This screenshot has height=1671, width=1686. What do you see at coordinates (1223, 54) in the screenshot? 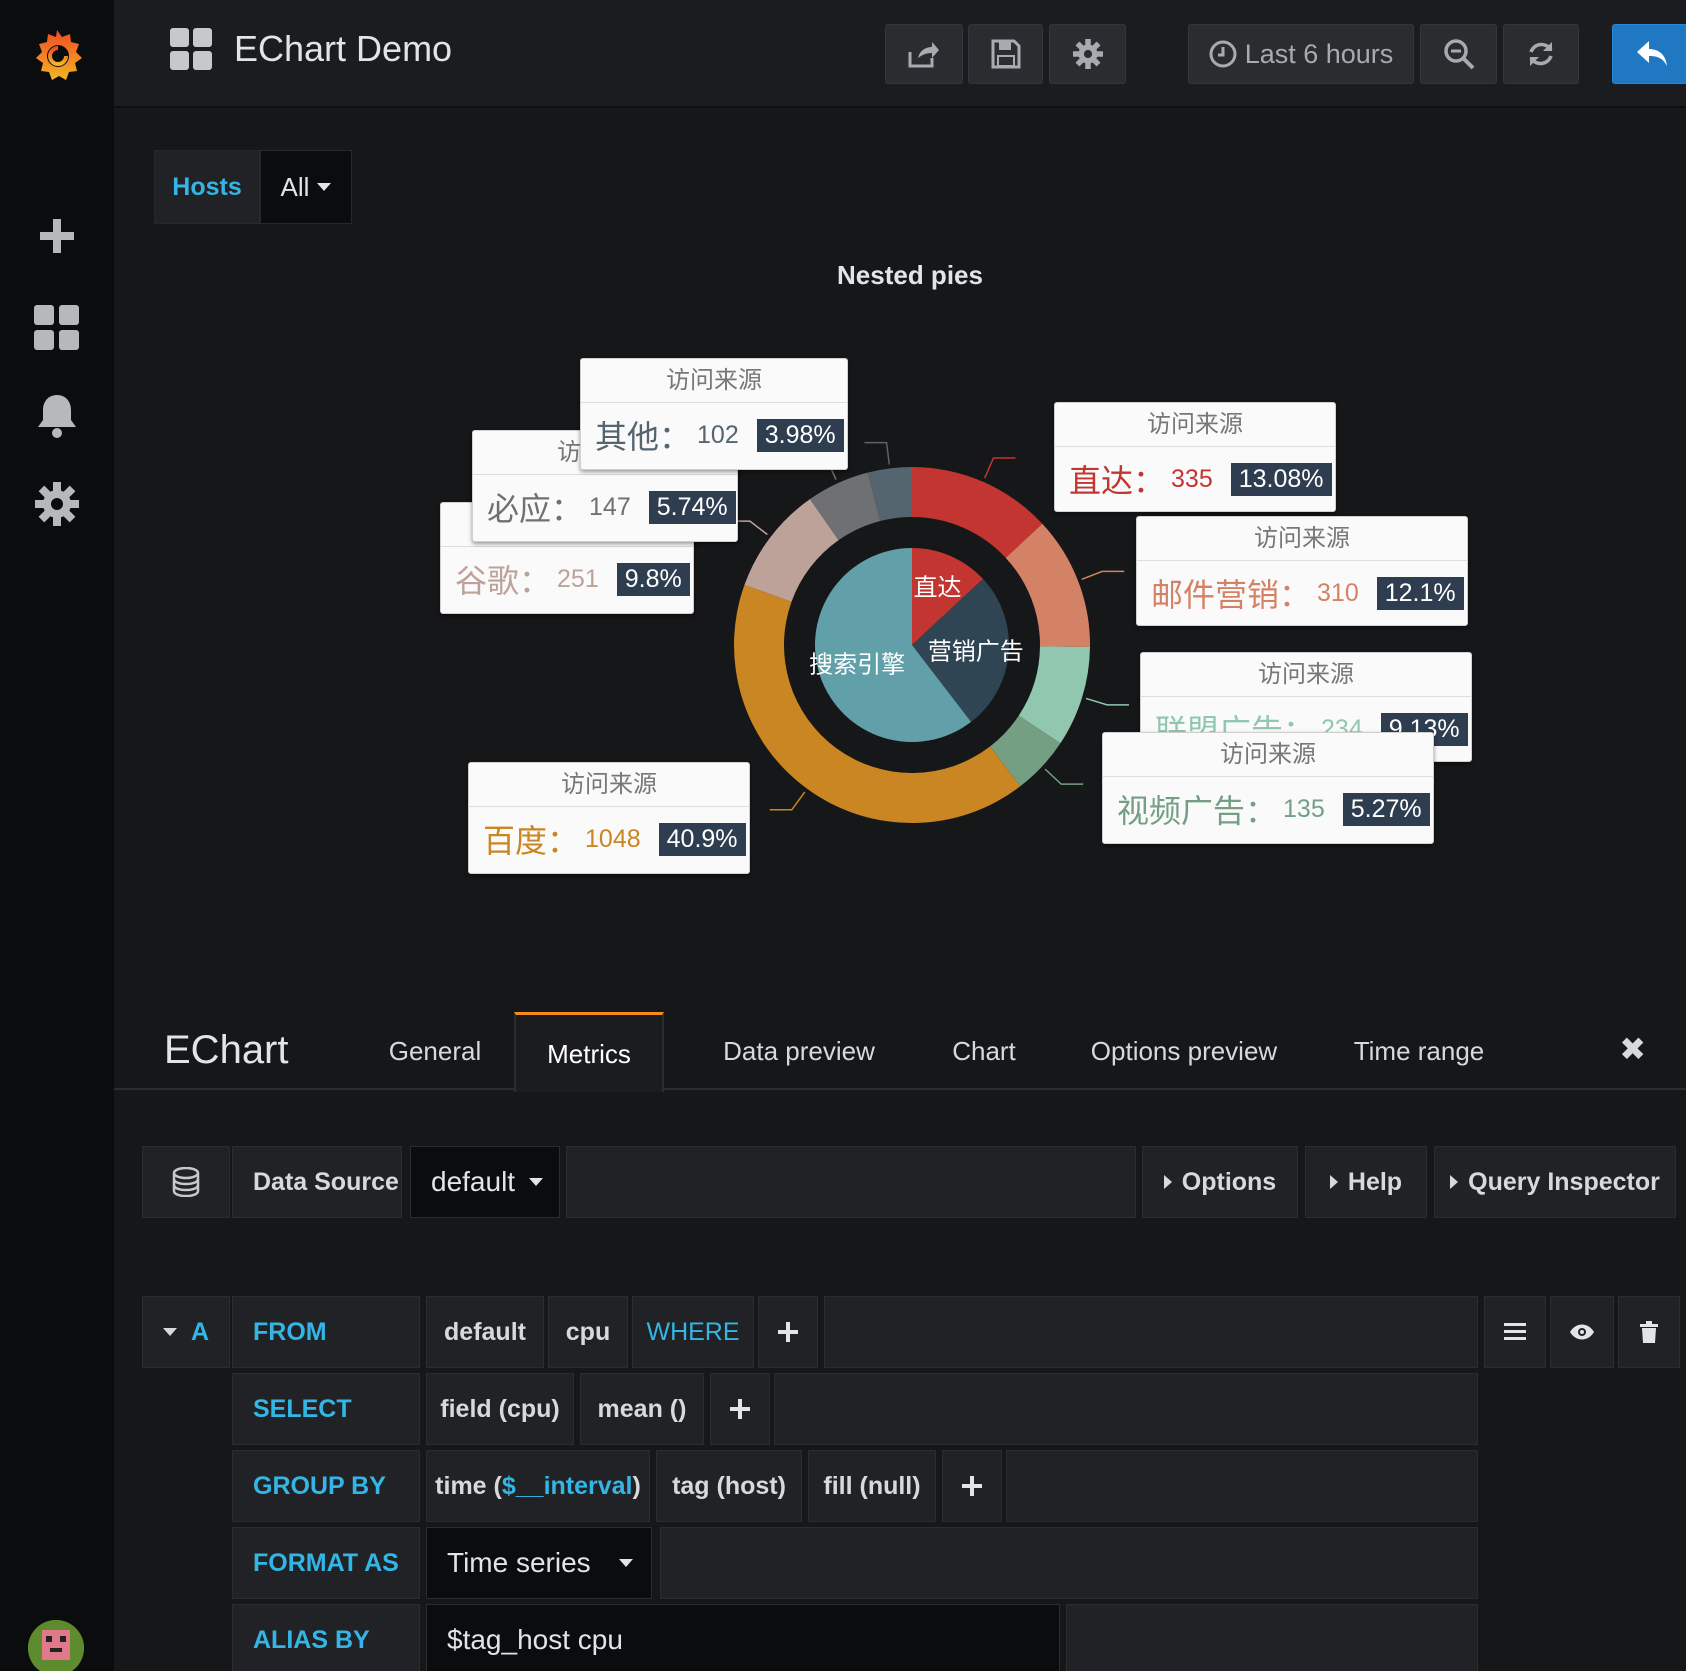
I see `clock-icon` at bounding box center [1223, 54].